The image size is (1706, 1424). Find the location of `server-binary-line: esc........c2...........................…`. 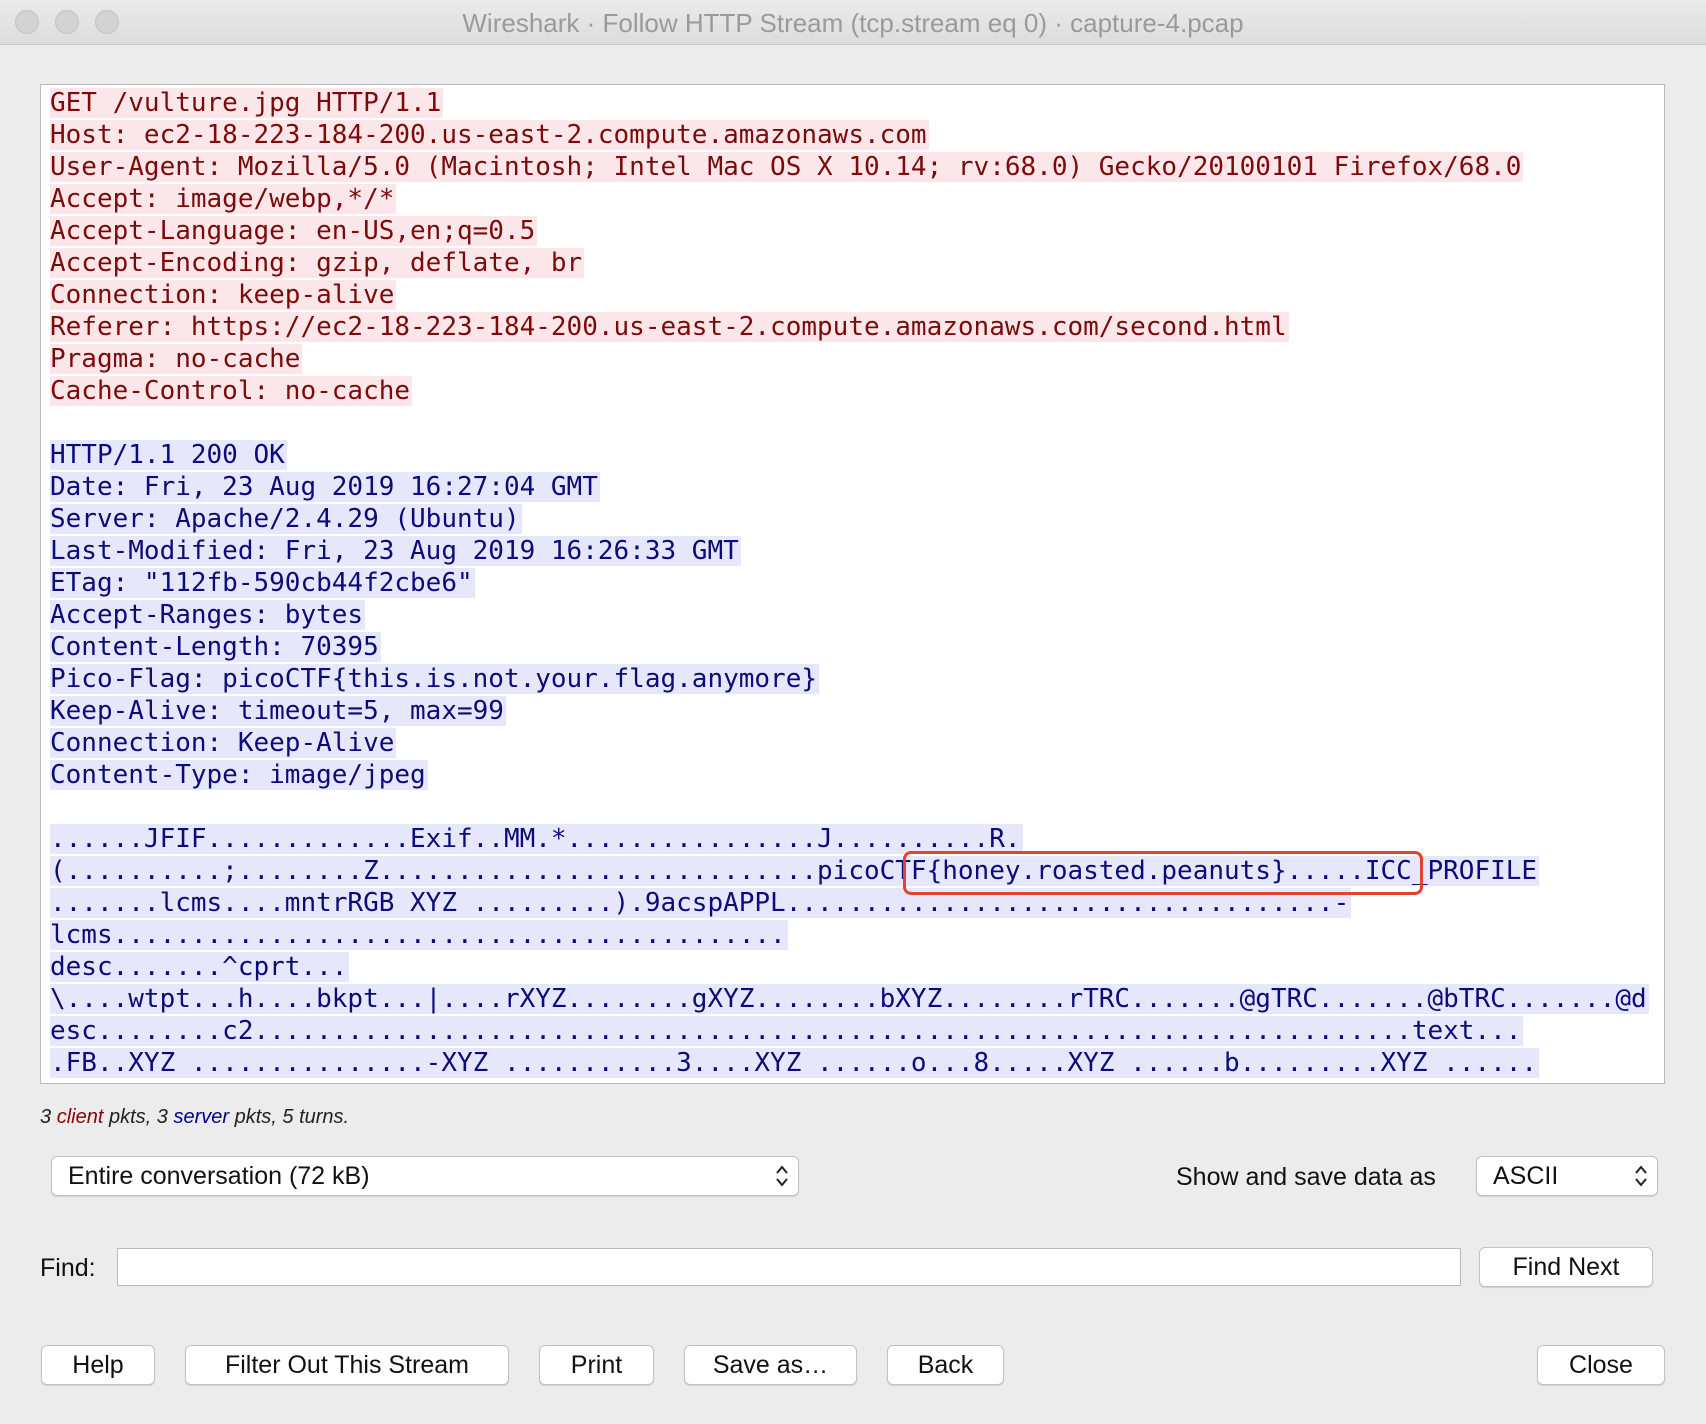

server-binary-line: esc........c2...........................… is located at coordinates (849, 1031).